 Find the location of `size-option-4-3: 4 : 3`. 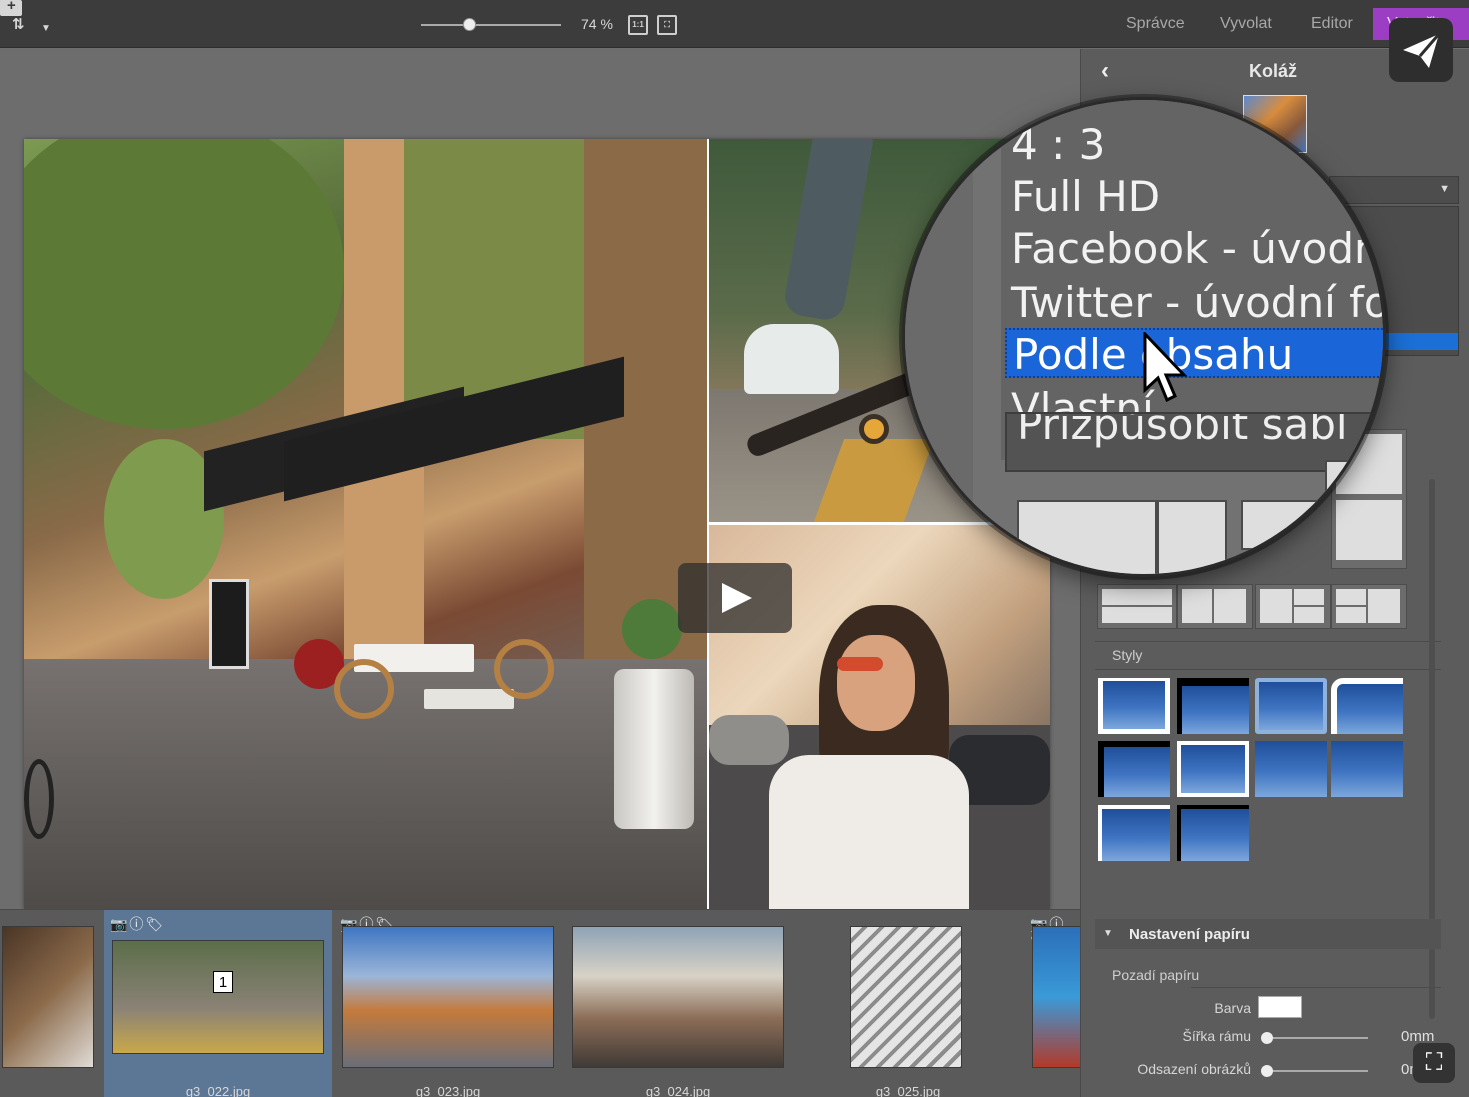

size-option-4-3: 4 : 3 is located at coordinates (1058, 144).